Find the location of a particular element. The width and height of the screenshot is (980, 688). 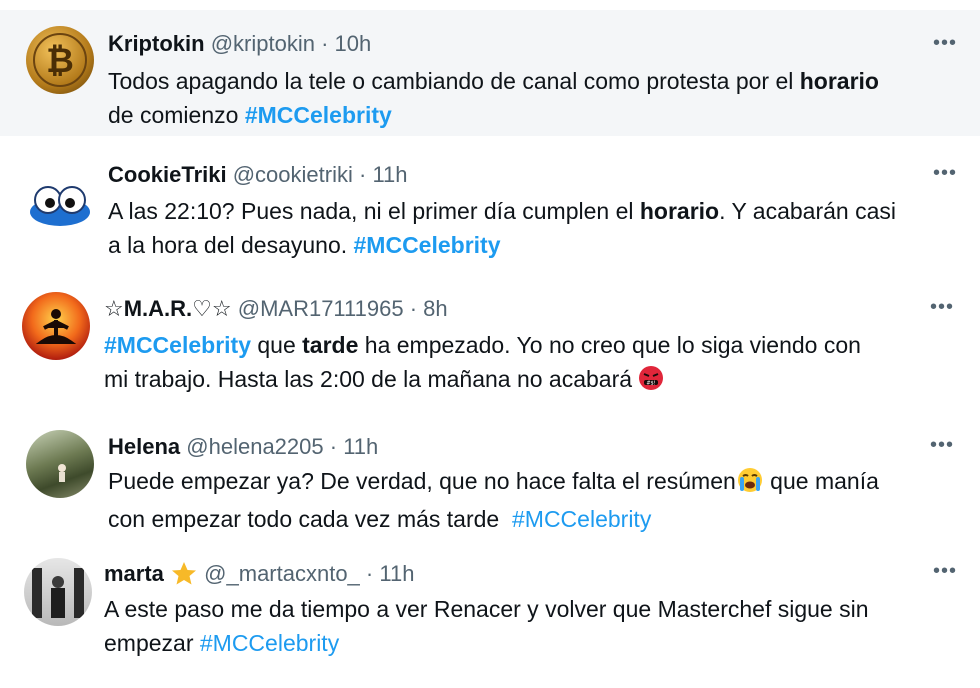

timestamp: 10h is located at coordinates (353, 43).